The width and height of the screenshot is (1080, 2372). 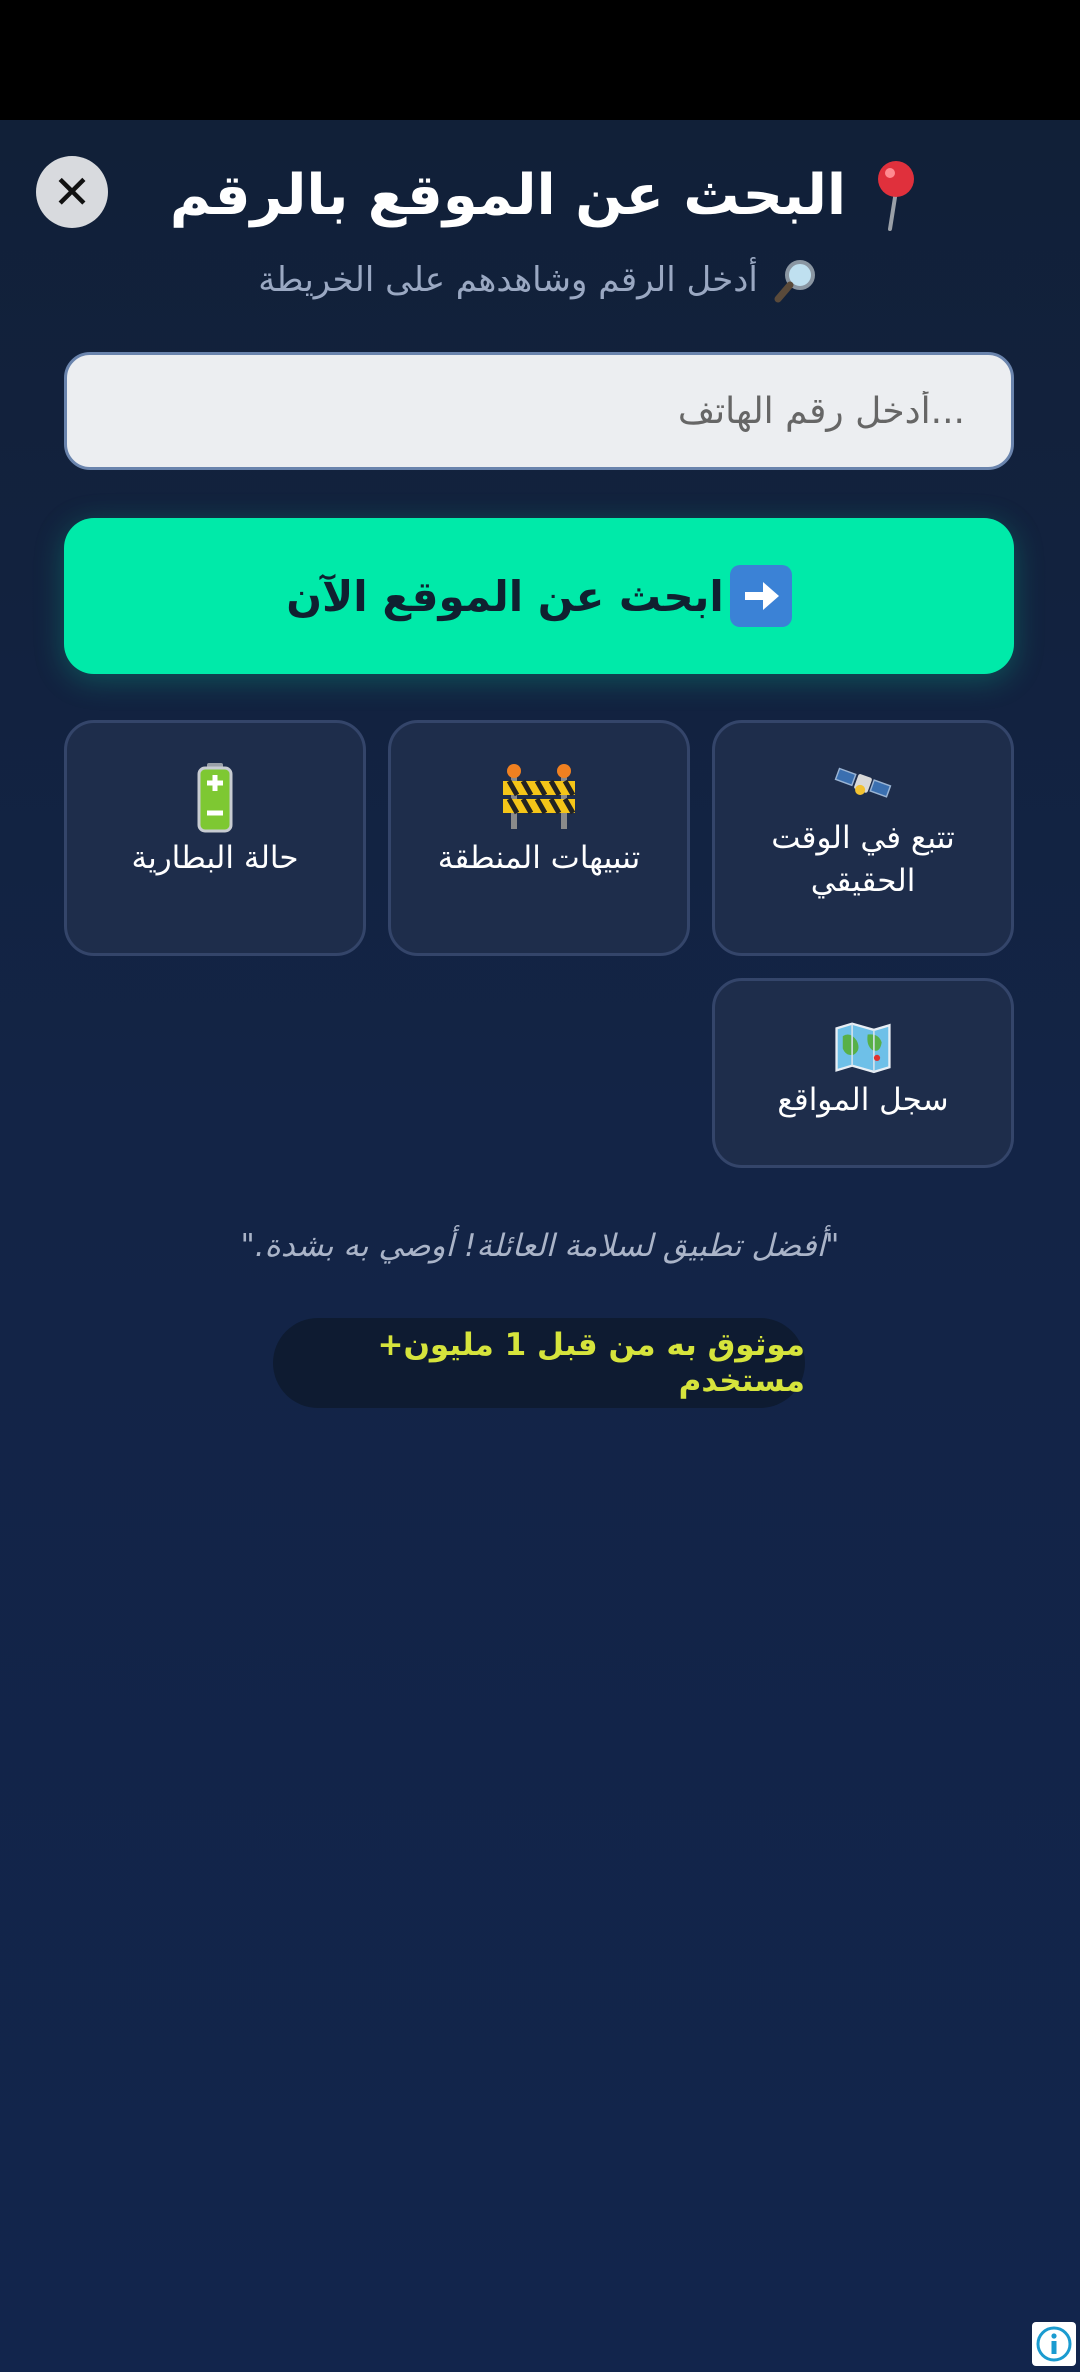 I want to click on search-location-button: ابحث عن الموقع الآن, so click(x=539, y=596).